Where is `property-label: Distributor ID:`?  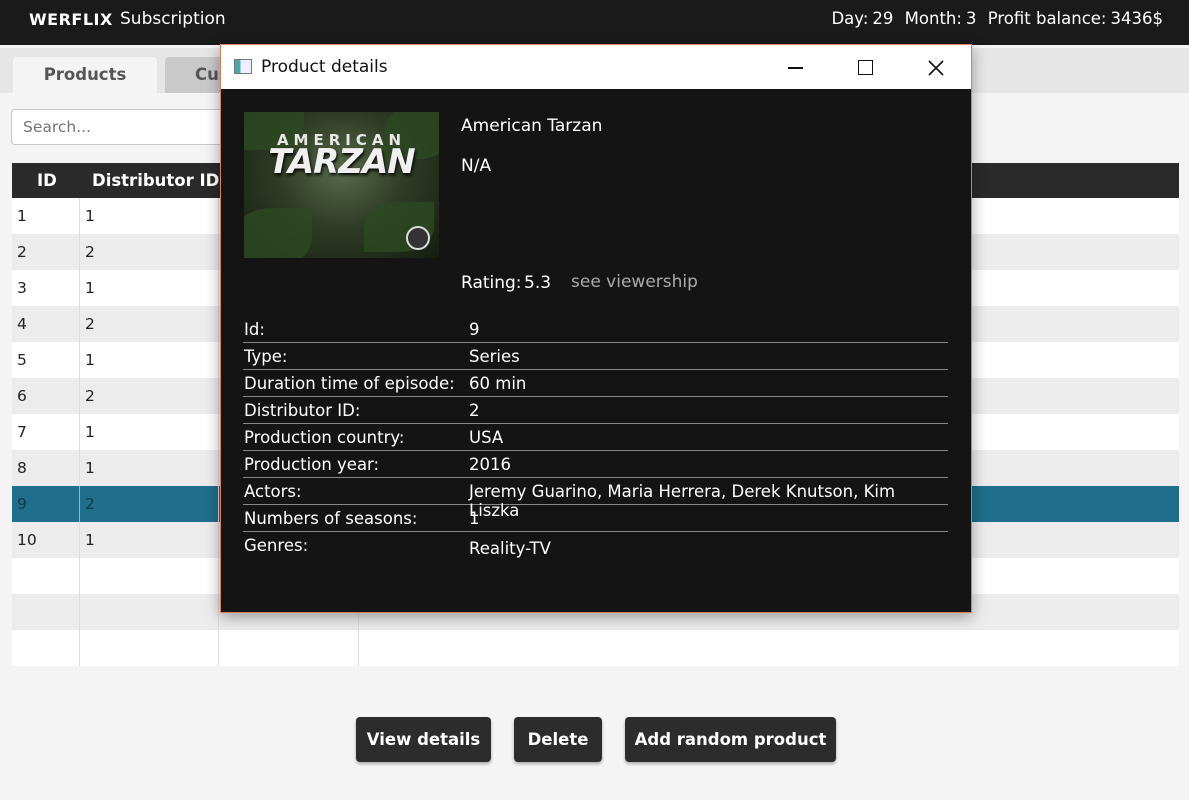 property-label: Distributor ID: is located at coordinates (302, 410).